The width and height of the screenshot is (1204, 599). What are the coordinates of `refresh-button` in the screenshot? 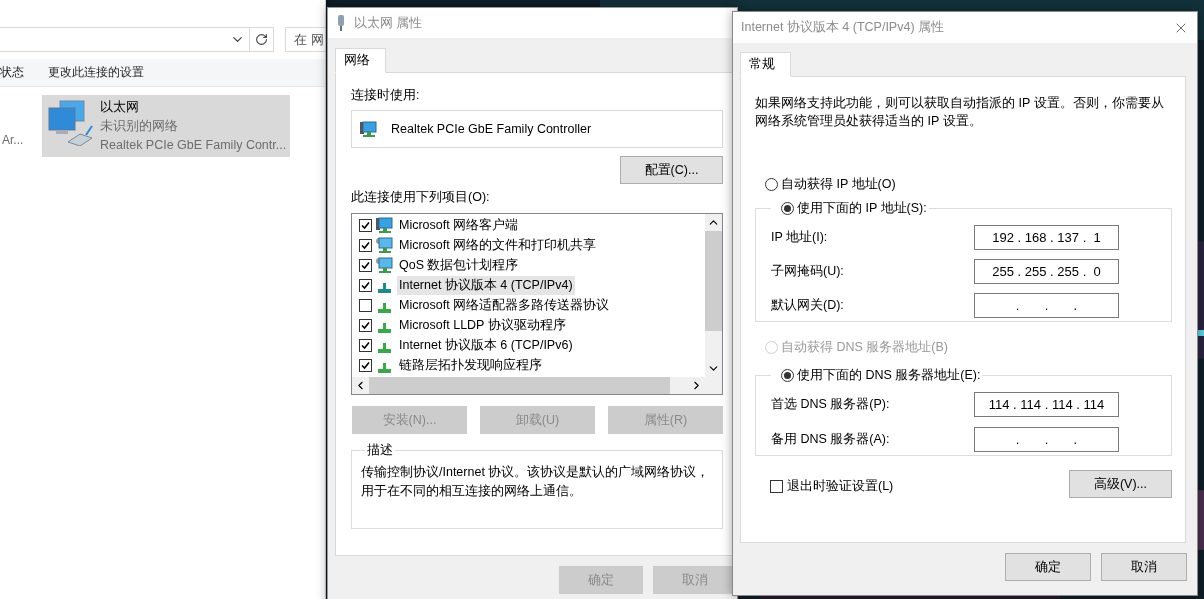 It's located at (262, 39).